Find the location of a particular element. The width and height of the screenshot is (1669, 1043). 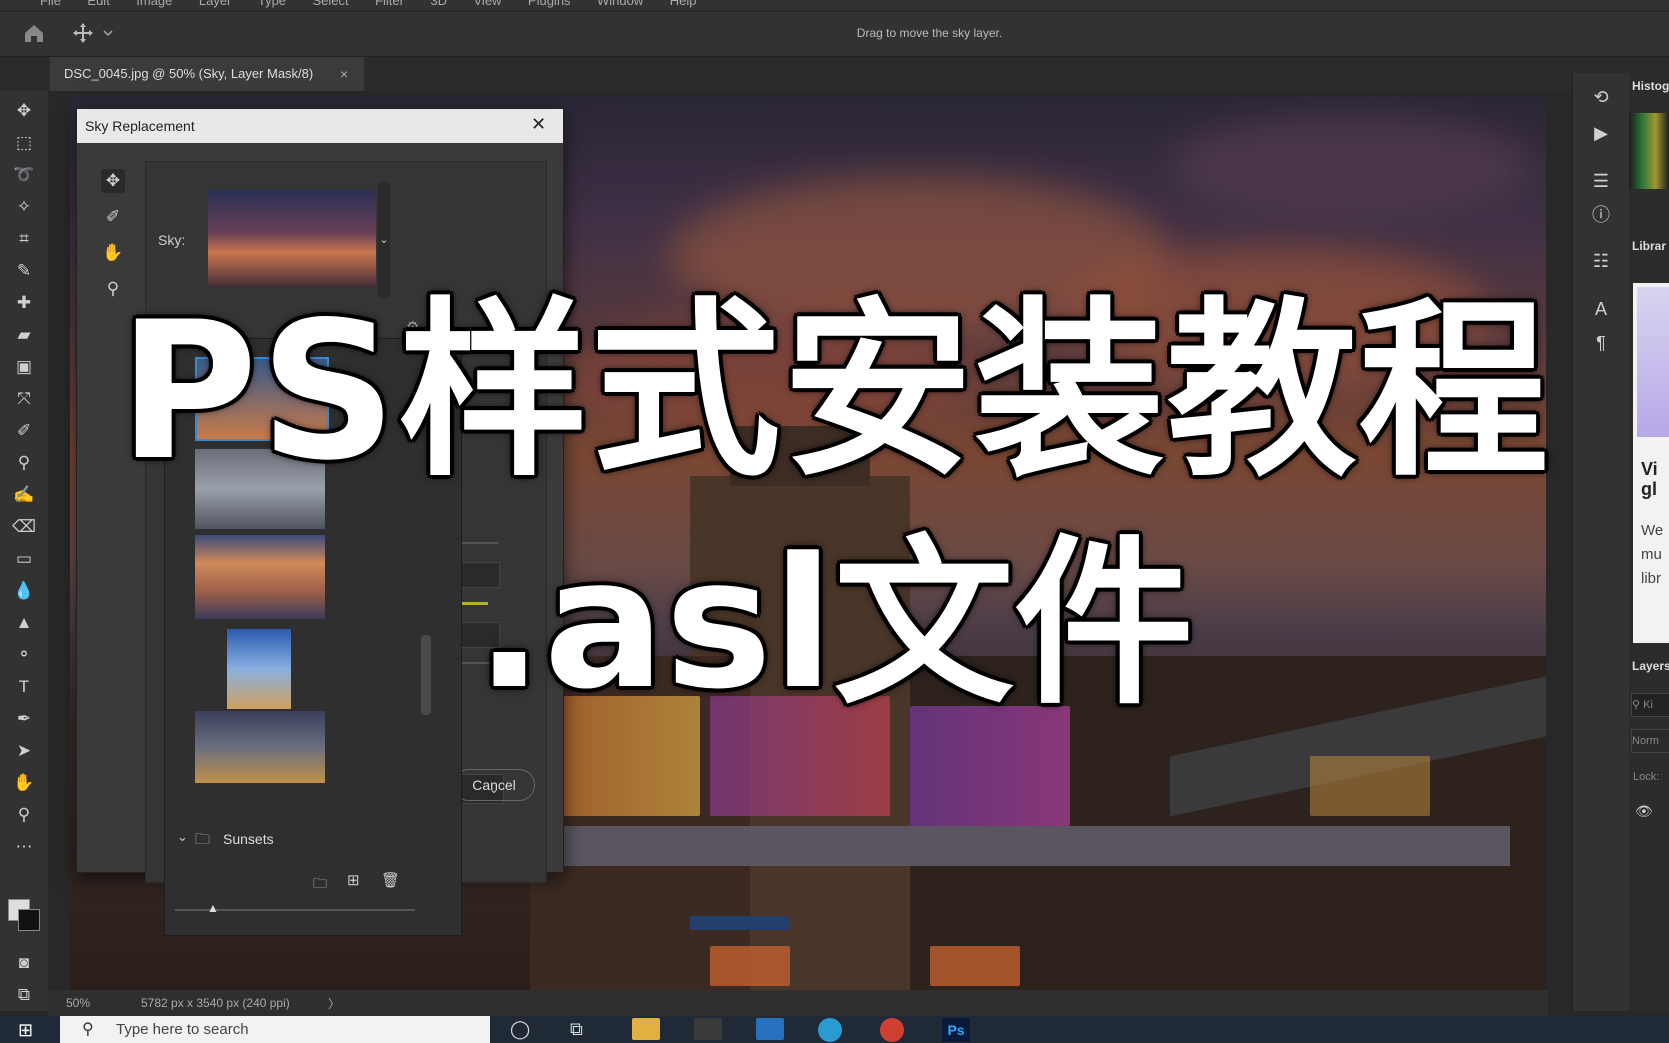

task-view-icon: ⧉ is located at coordinates (576, 1029).